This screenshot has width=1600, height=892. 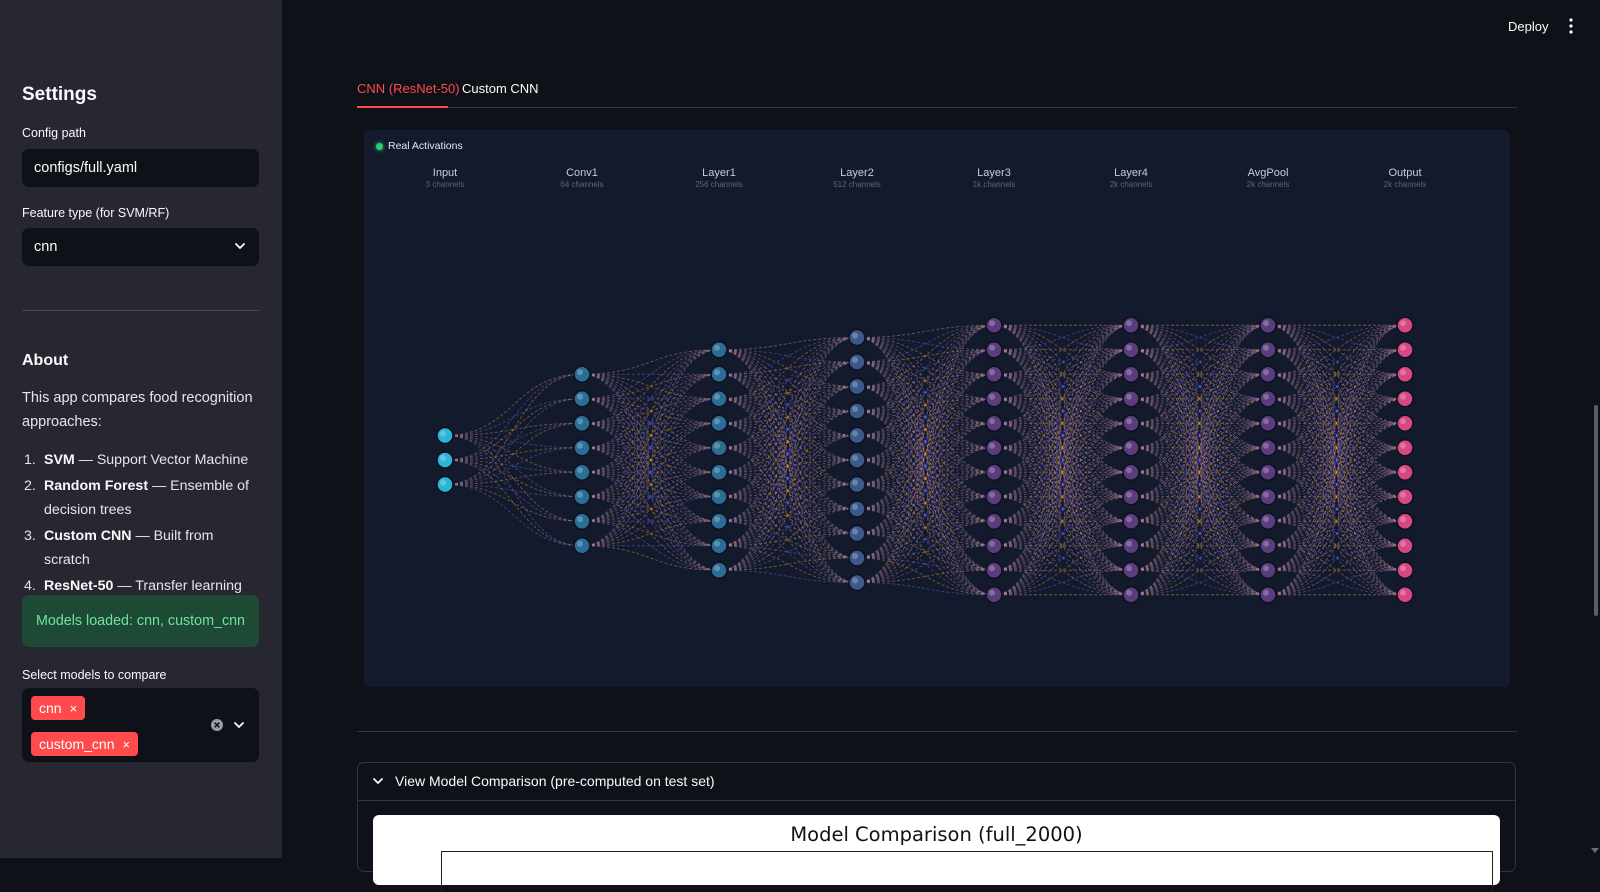 What do you see at coordinates (142, 548) in the screenshot?
I see `about-list-item: 3. Custom CNN — Built from scratch` at bounding box center [142, 548].